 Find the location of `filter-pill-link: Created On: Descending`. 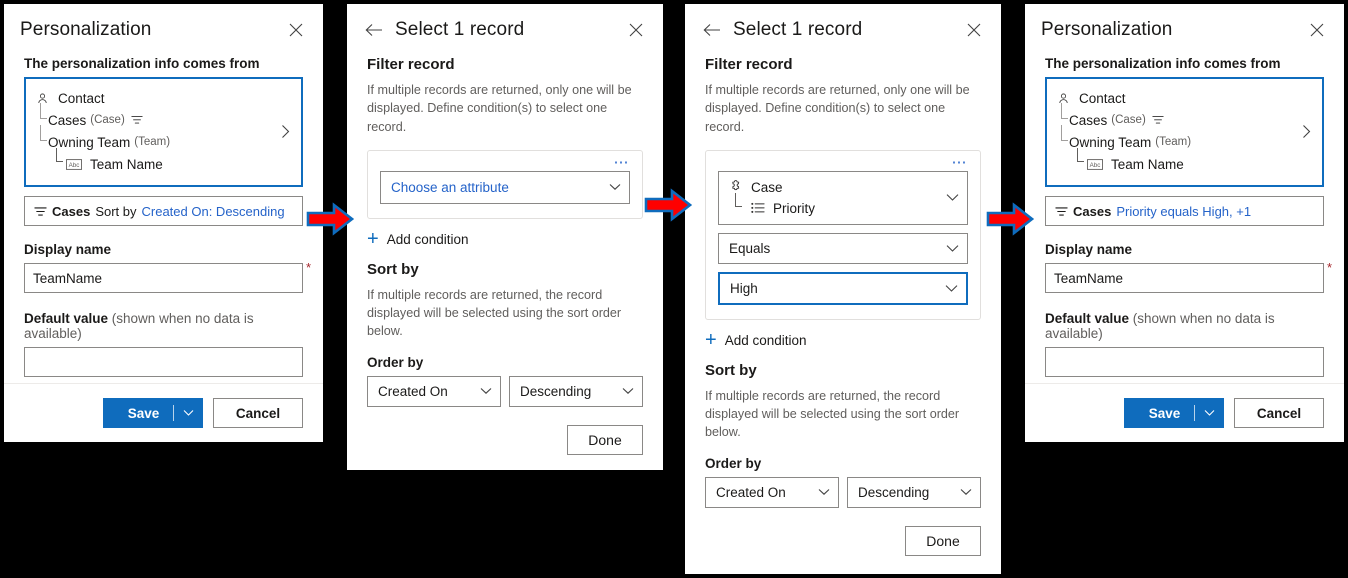

filter-pill-link: Created On: Descending is located at coordinates (213, 211).